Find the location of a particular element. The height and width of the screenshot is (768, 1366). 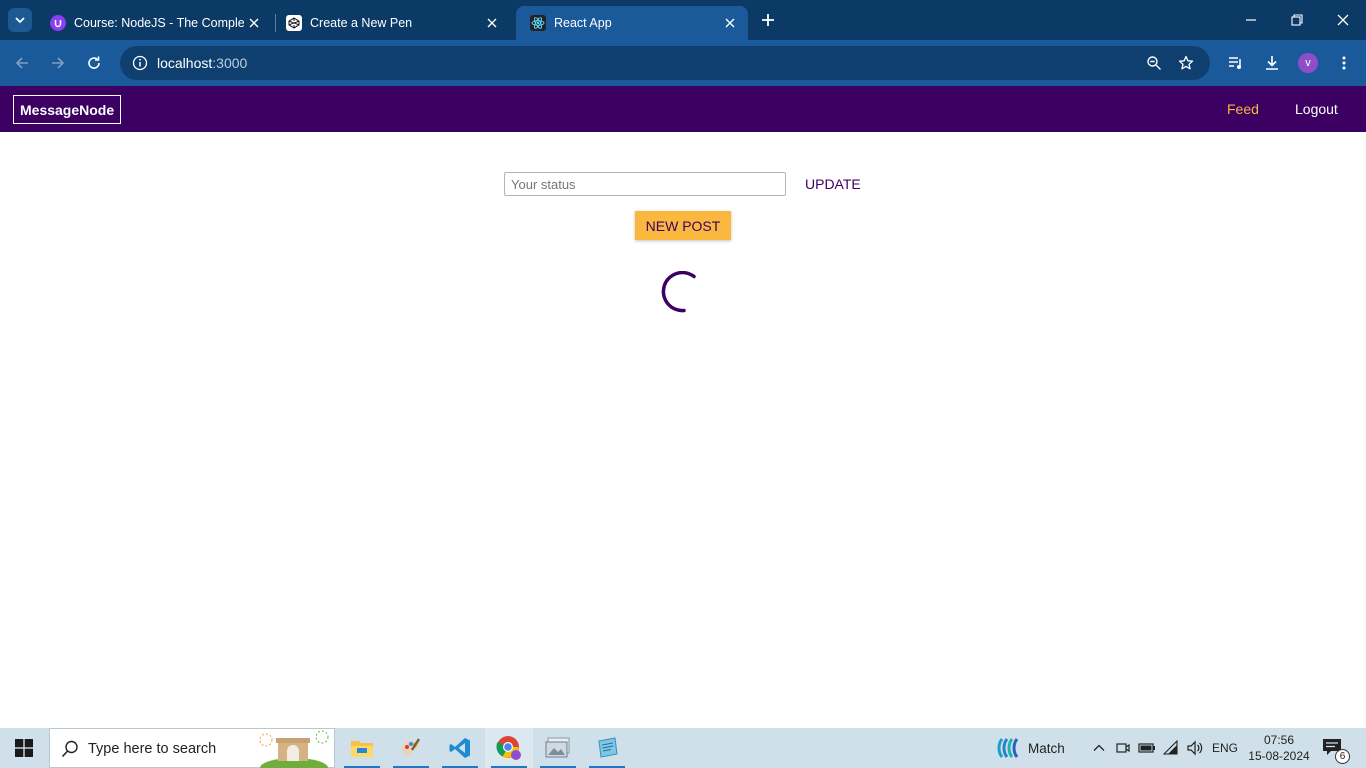

url-text: localhost:3000 is located at coordinates (202, 63).